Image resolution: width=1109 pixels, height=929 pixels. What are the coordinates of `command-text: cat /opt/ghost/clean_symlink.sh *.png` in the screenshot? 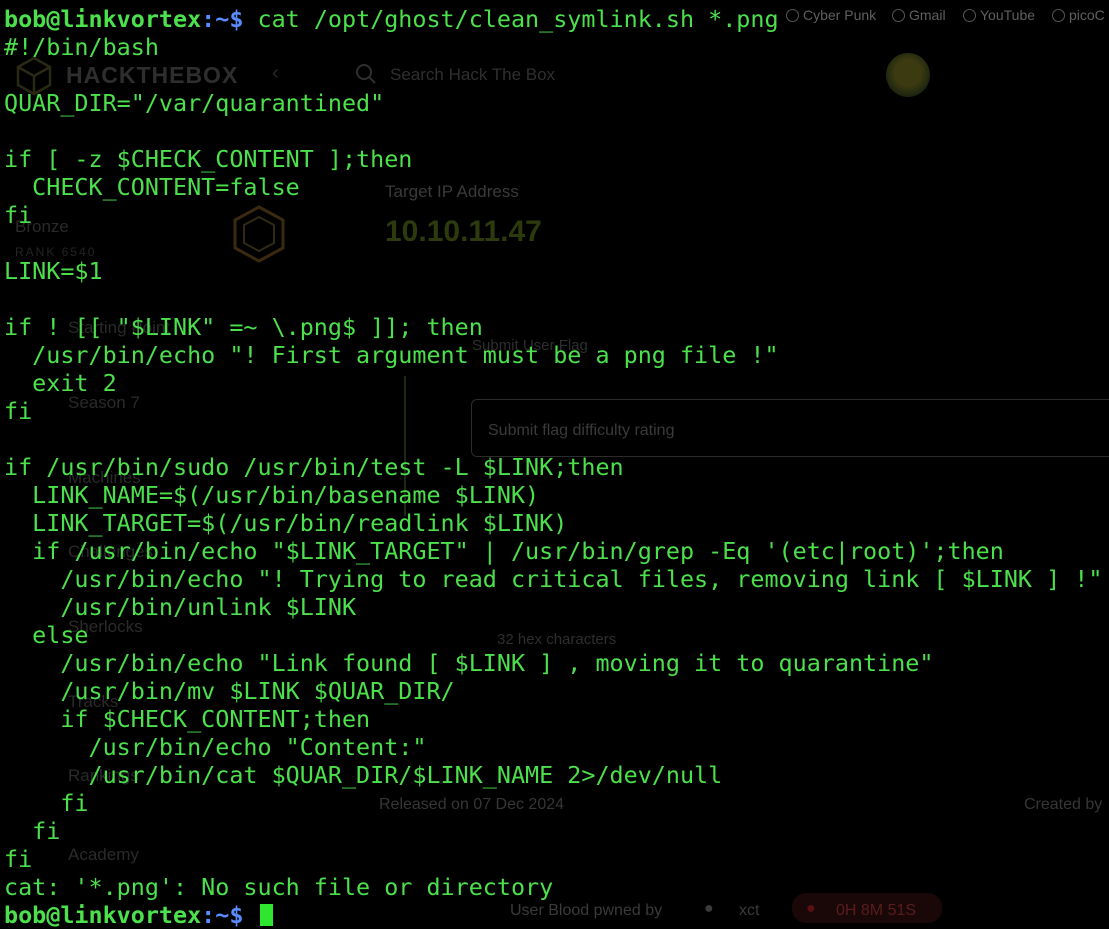 It's located at (511, 19).